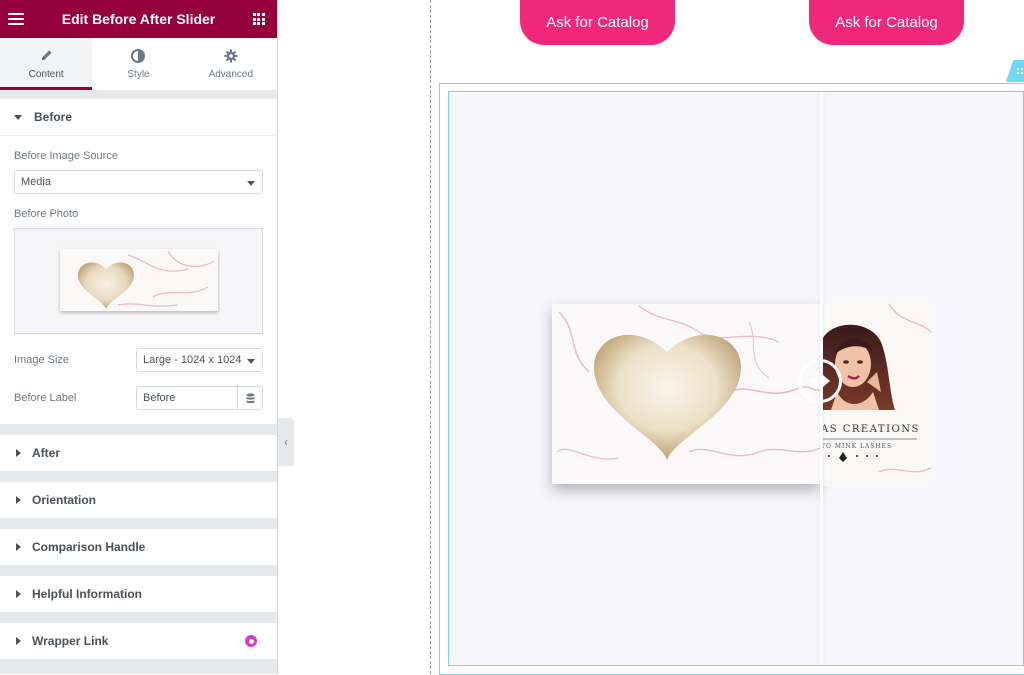 This screenshot has width=1024, height=675. Describe the element at coordinates (231, 57) in the screenshot. I see `gear-icon` at that location.